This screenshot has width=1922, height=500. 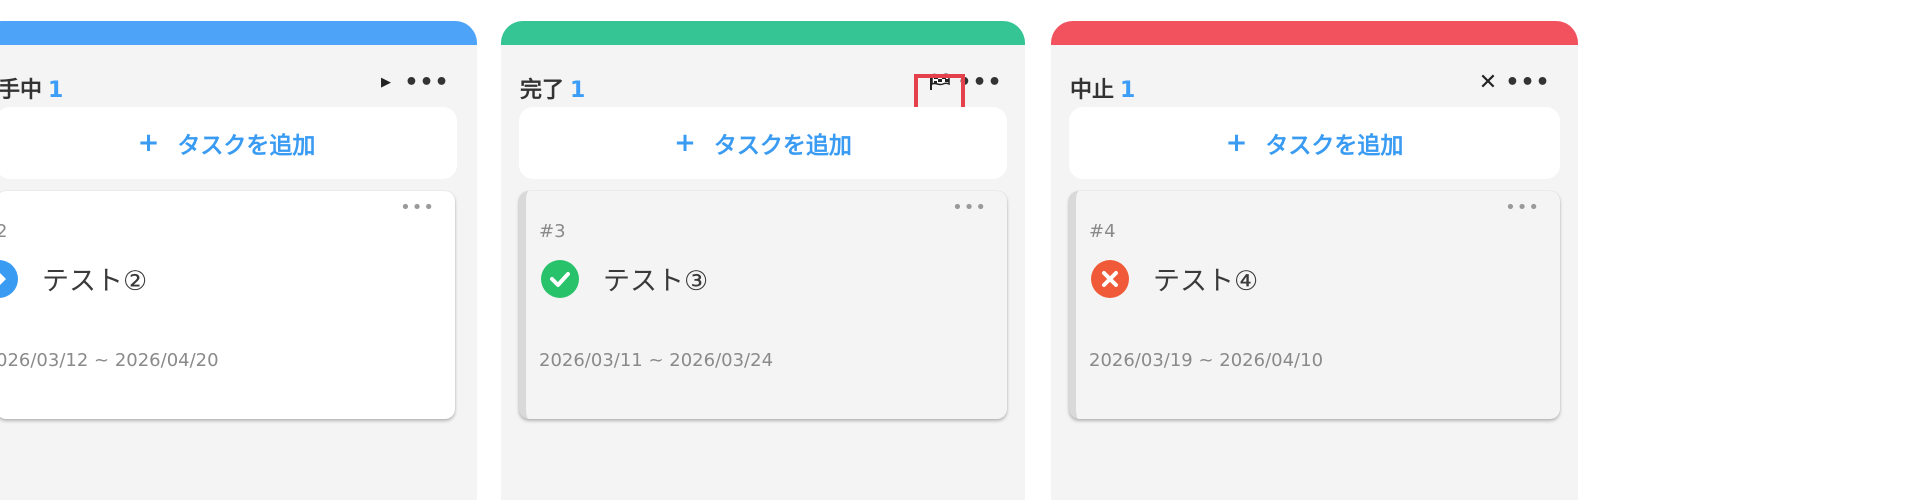 What do you see at coordinates (1102, 231) in the screenshot?
I see `task-id: #4` at bounding box center [1102, 231].